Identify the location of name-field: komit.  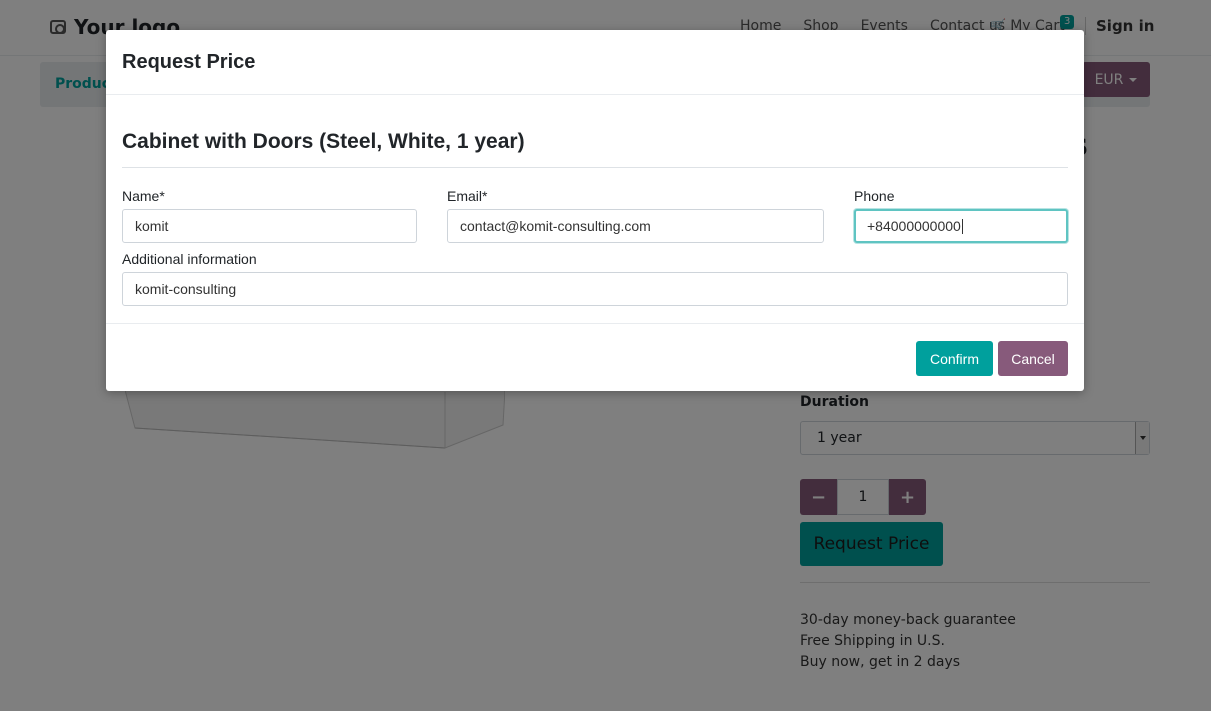
(269, 226).